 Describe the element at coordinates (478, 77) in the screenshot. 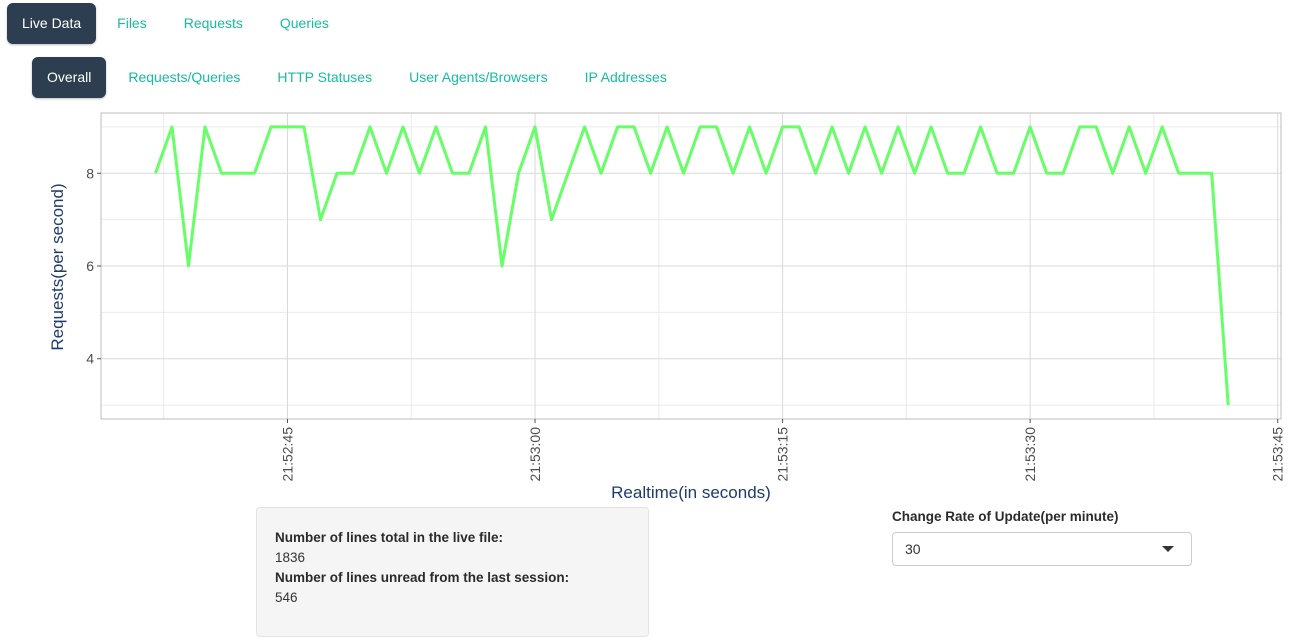

I see `subtab-user-agents: User Agents/Browsers` at that location.